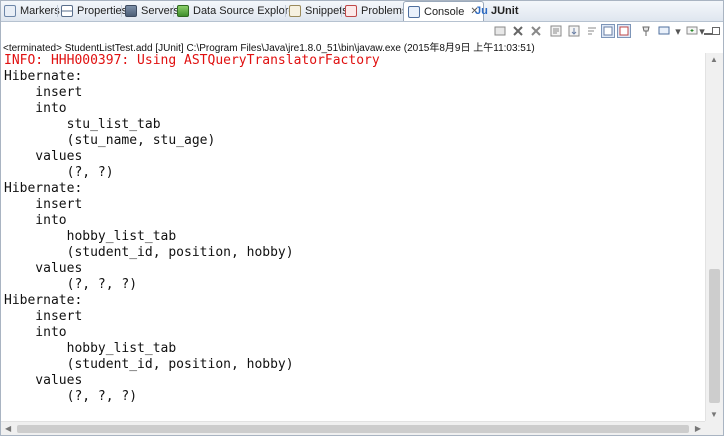 The image size is (724, 436). I want to click on tab-properties: Properties, so click(94, 11).